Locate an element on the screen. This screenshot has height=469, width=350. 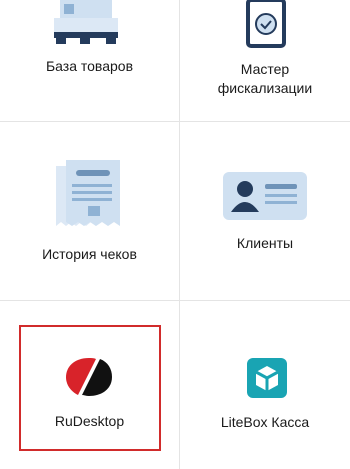
tile-label: Мастер фискализации is located at coordinates (265, 78).